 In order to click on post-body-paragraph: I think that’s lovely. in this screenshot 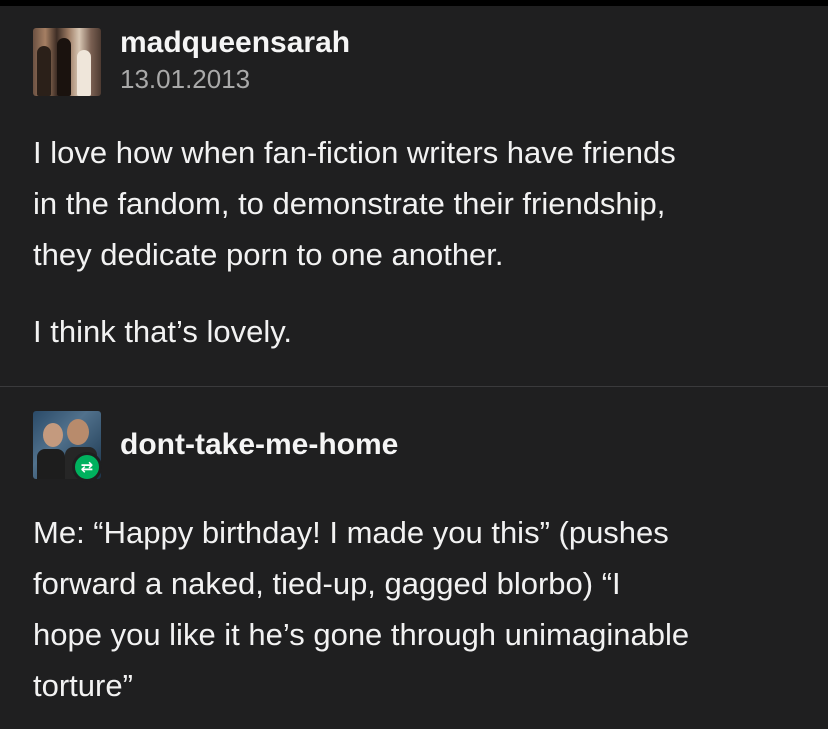, I will do `click(162, 331)`.